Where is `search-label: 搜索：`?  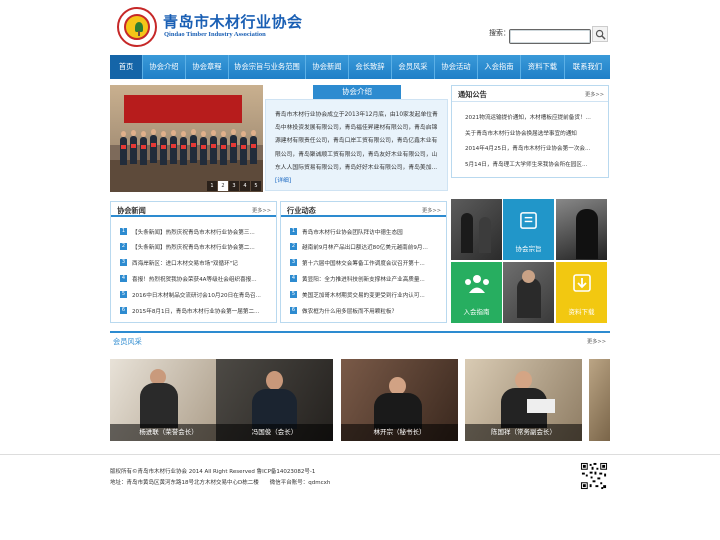 search-label: 搜索： is located at coordinates (499, 33).